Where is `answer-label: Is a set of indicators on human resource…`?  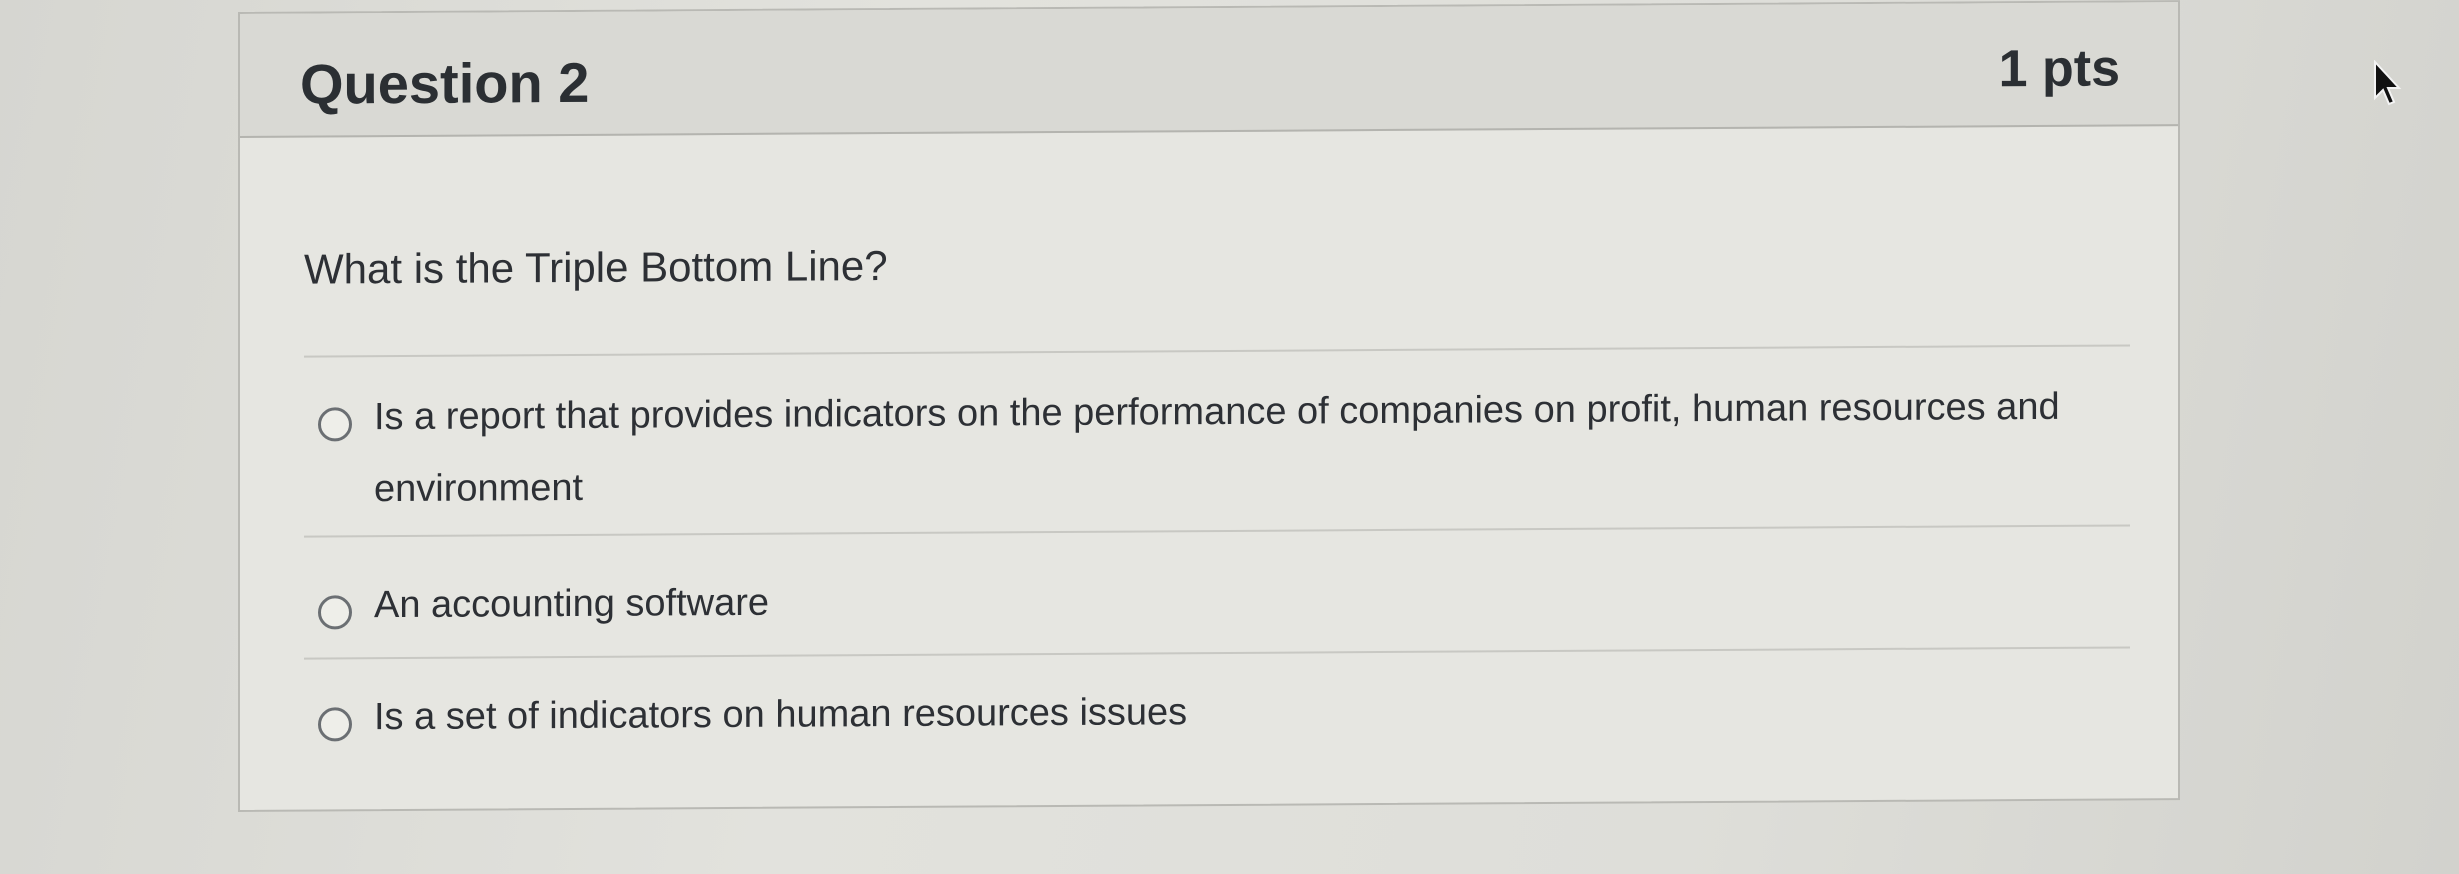 answer-label: Is a set of indicators on human resource… is located at coordinates (781, 715).